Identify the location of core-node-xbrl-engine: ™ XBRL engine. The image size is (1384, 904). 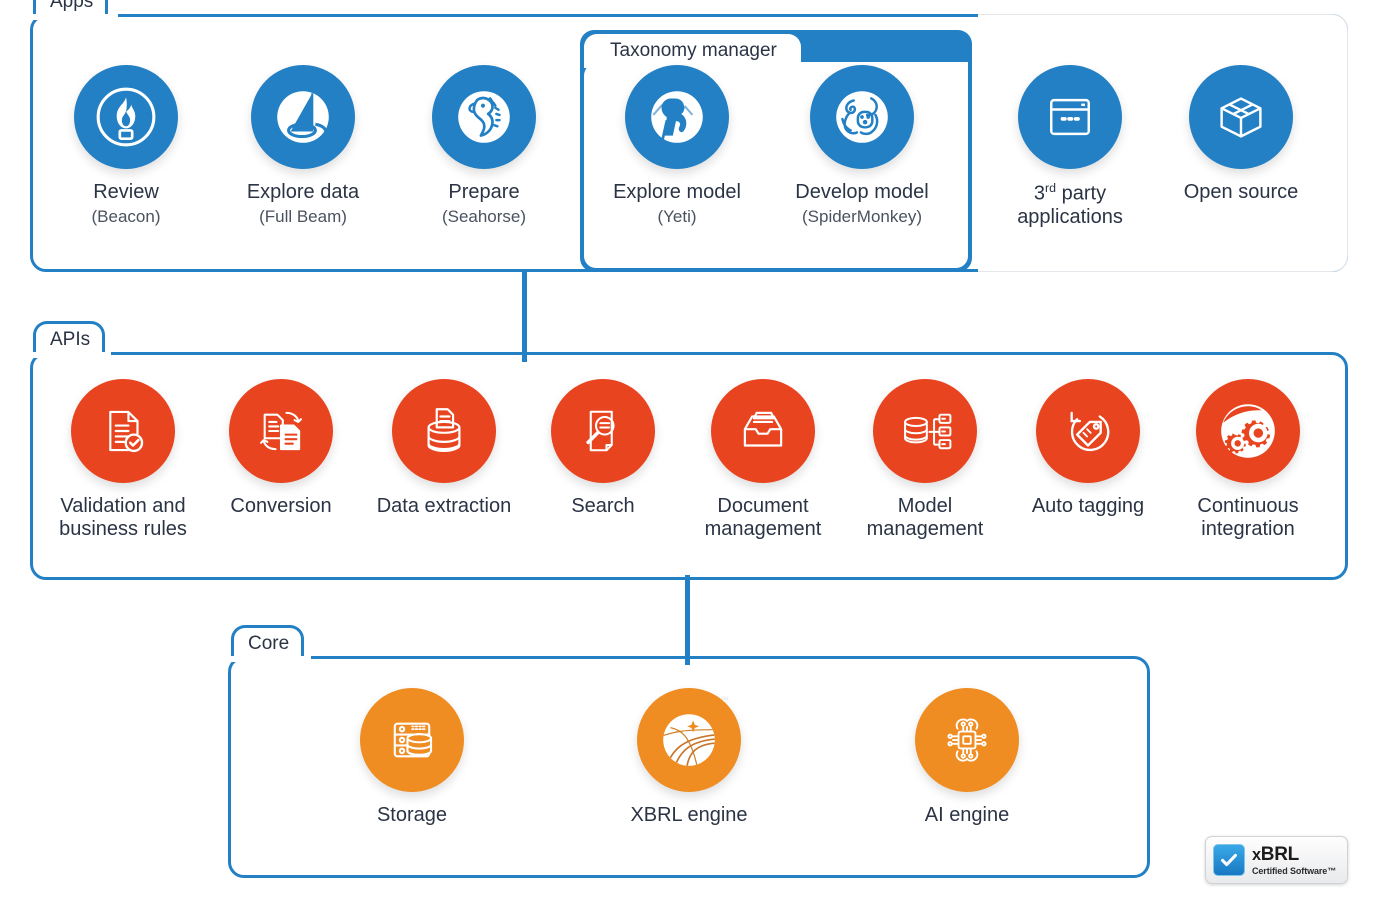
(689, 757).